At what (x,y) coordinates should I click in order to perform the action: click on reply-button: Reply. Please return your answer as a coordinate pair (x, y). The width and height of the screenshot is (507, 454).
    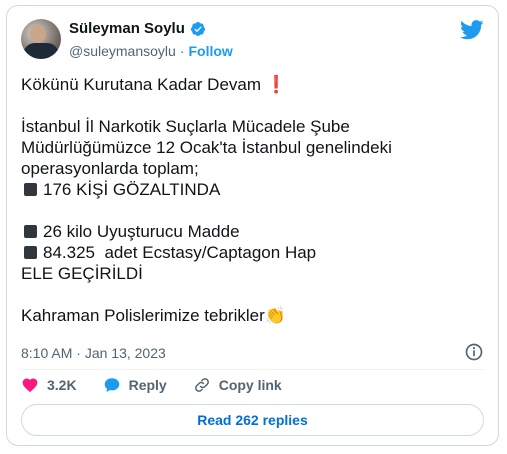
    Looking at the image, I should click on (135, 385).